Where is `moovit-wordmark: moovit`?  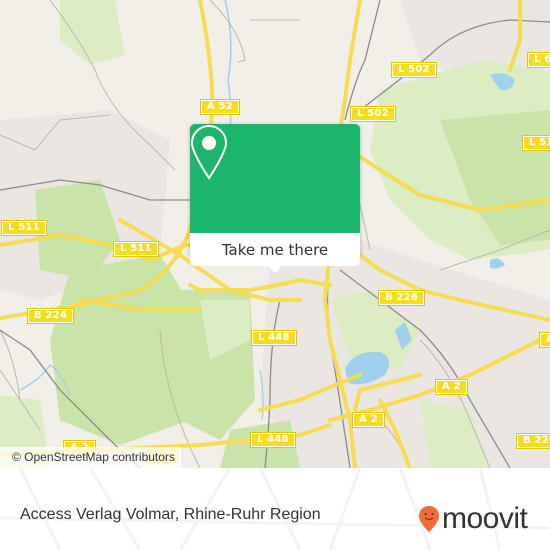 moovit-wordmark: moovit is located at coordinates (485, 518).